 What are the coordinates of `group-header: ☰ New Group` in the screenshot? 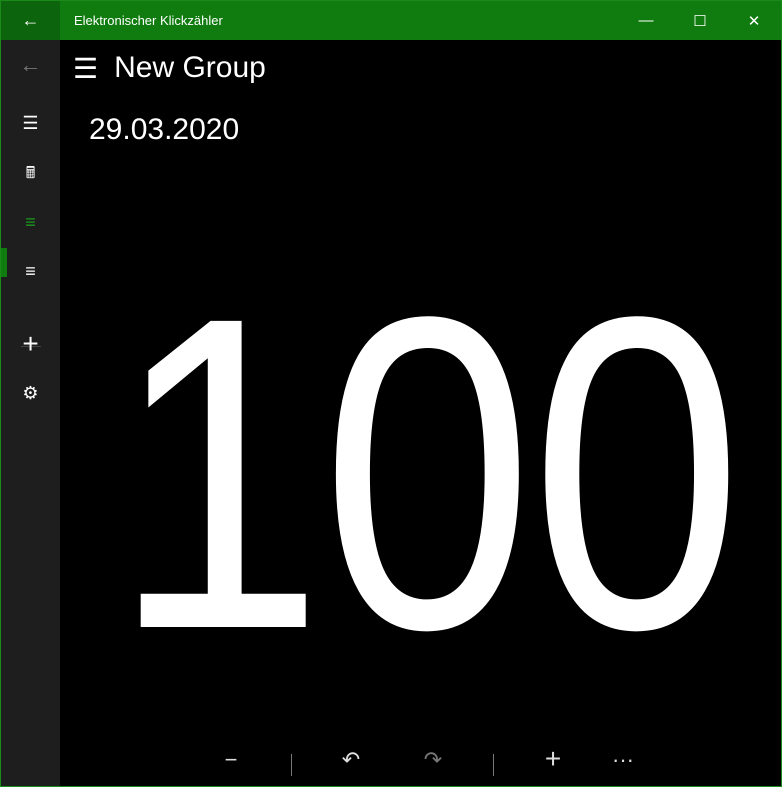 It's located at (169, 68).